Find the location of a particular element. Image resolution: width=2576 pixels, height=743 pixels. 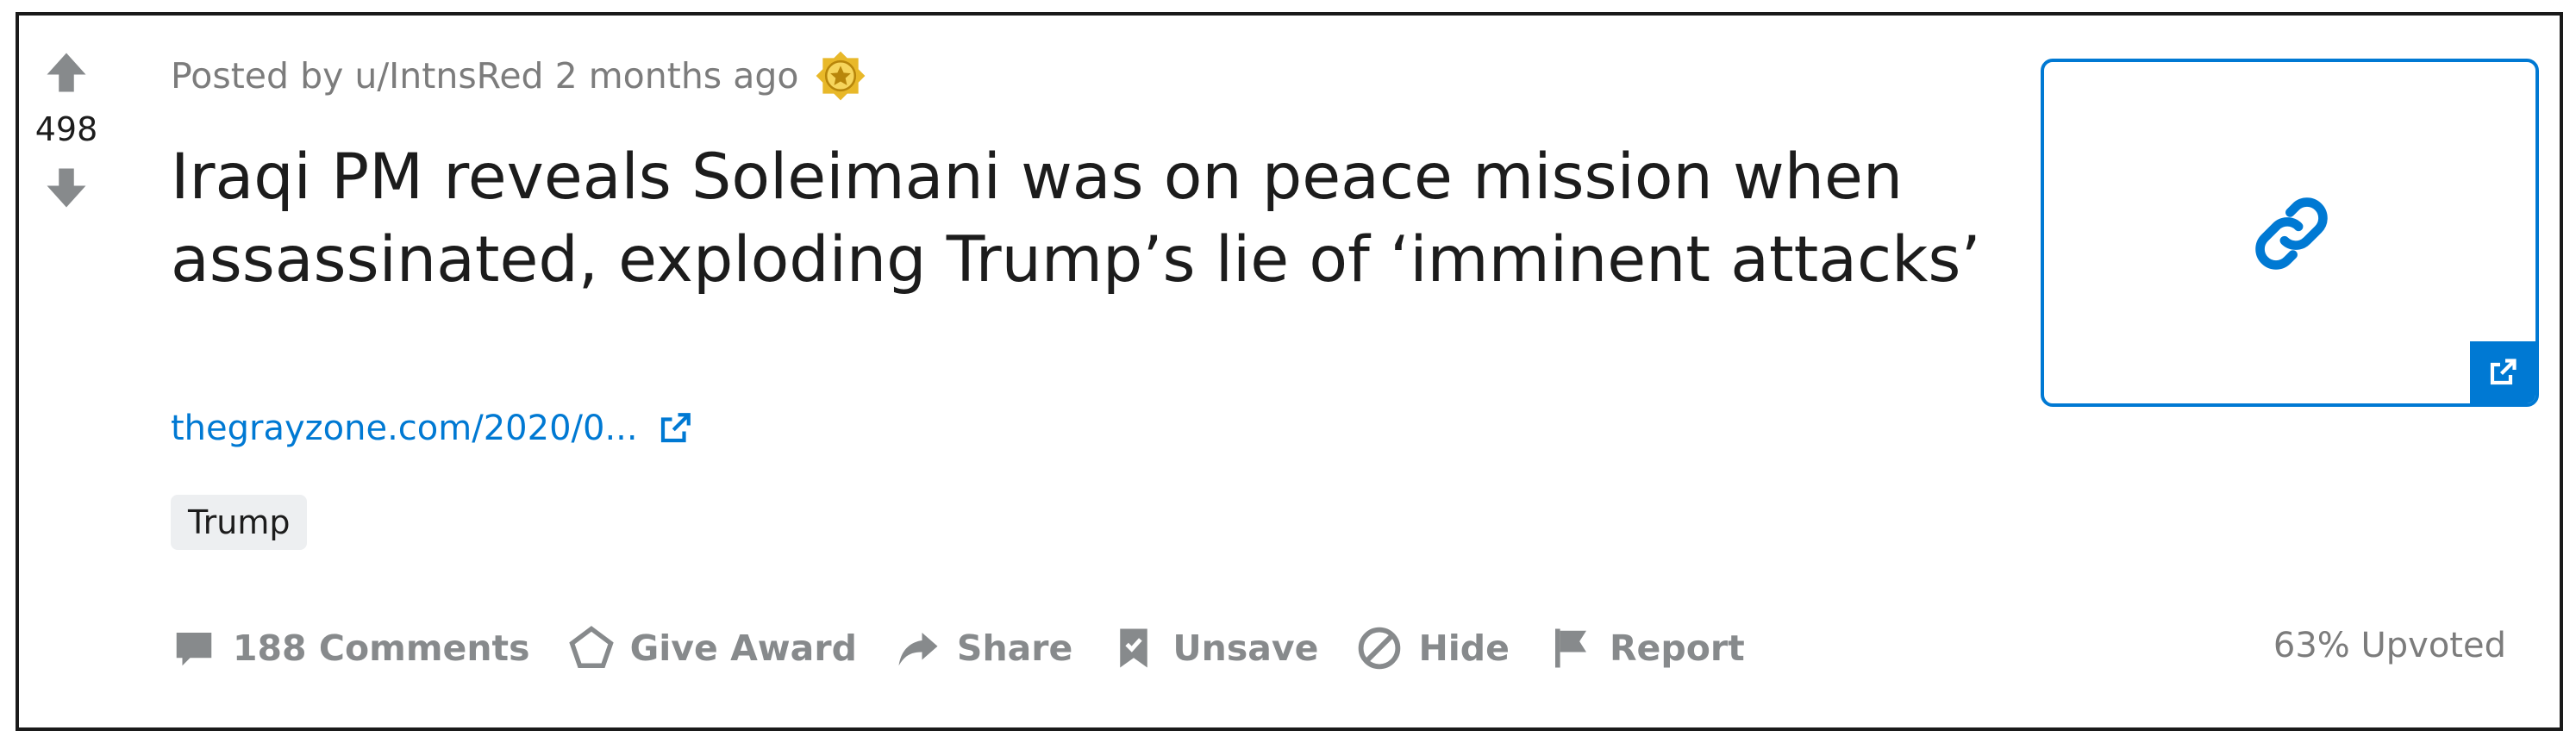

report-label: Report is located at coordinates (1677, 648).